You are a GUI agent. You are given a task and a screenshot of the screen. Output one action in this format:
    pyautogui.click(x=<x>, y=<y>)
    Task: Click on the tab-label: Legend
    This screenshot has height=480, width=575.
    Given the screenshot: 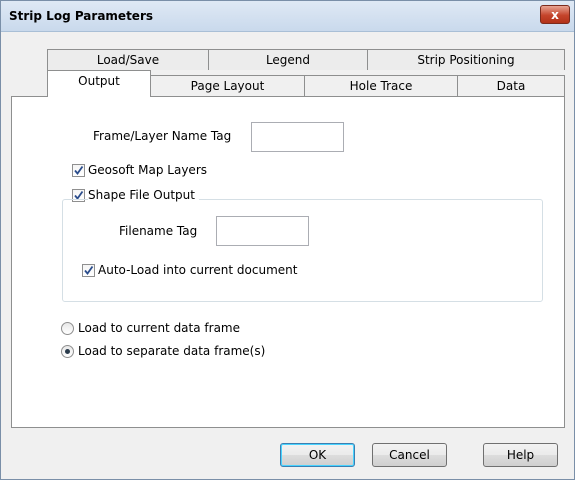 What is the action you would take?
    pyautogui.click(x=288, y=60)
    